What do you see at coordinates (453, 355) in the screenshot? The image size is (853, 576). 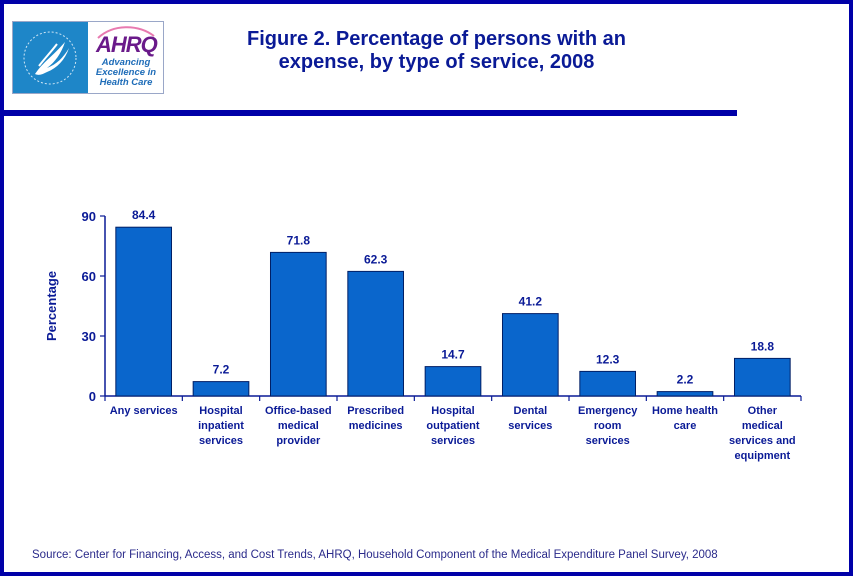 I see `data-label: 14.7` at bounding box center [453, 355].